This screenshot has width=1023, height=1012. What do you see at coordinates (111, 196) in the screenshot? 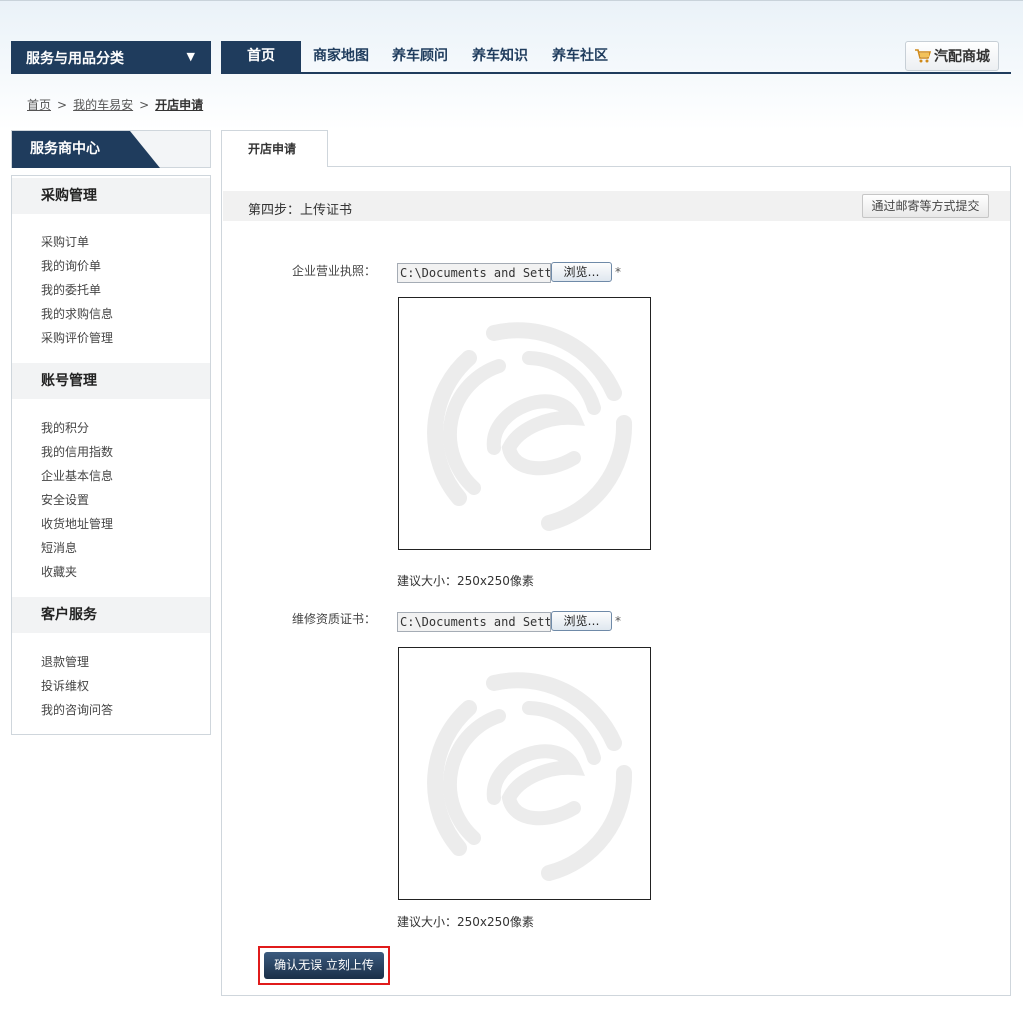
I see `sidebar-group-purchase: 采购管理` at bounding box center [111, 196].